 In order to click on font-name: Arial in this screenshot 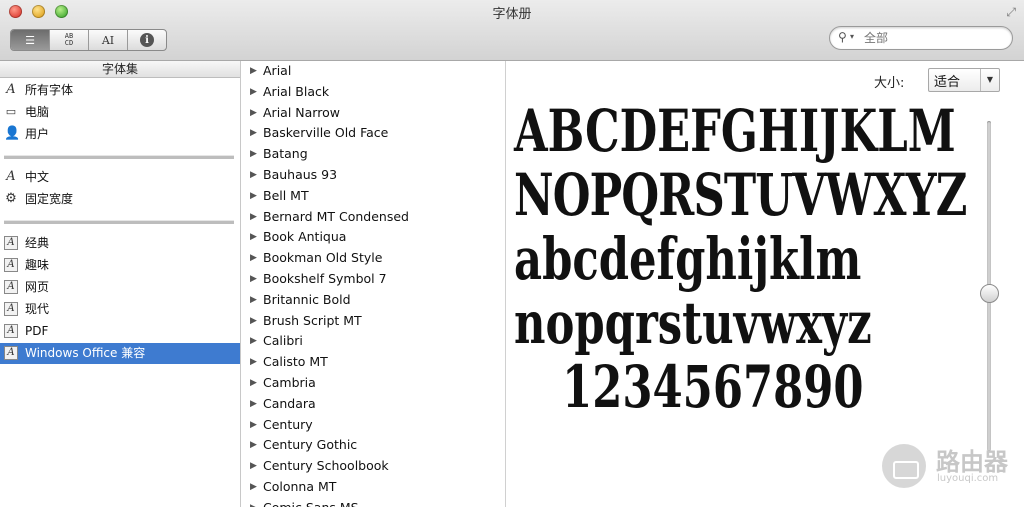, I will do `click(277, 70)`.